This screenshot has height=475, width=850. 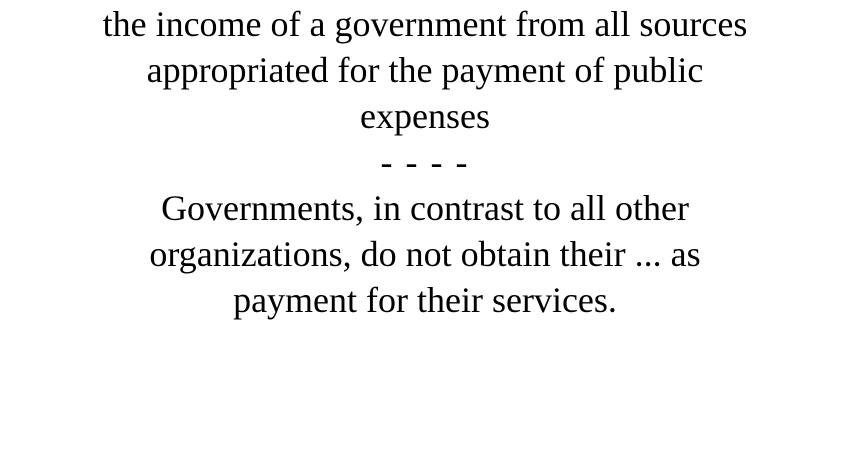 What do you see at coordinates (425, 116) in the screenshot?
I see `definition-line: expenses` at bounding box center [425, 116].